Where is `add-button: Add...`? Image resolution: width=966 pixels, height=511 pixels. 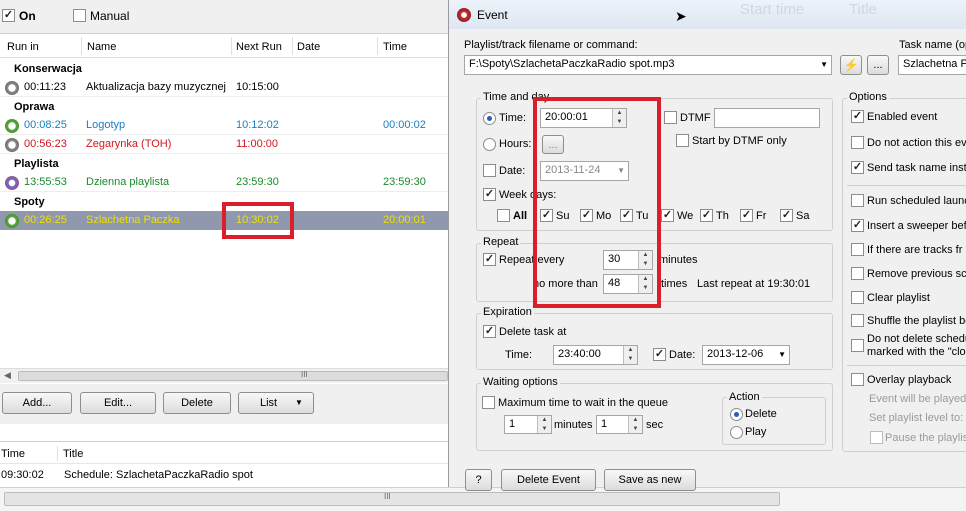 add-button: Add... is located at coordinates (37, 403).